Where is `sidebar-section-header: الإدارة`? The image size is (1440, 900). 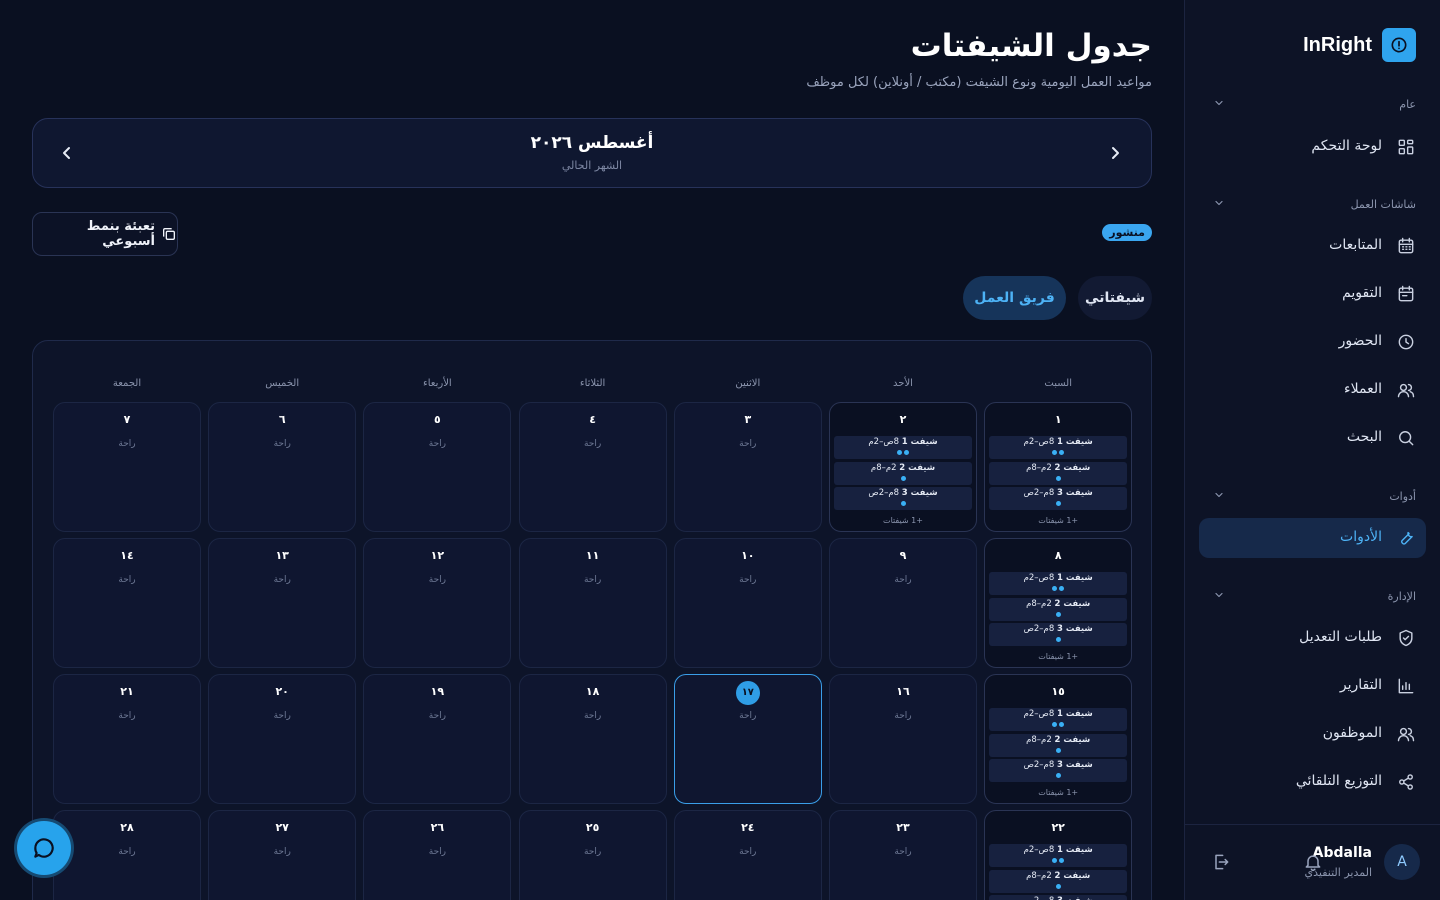 sidebar-section-header: الإدارة is located at coordinates (1312, 597).